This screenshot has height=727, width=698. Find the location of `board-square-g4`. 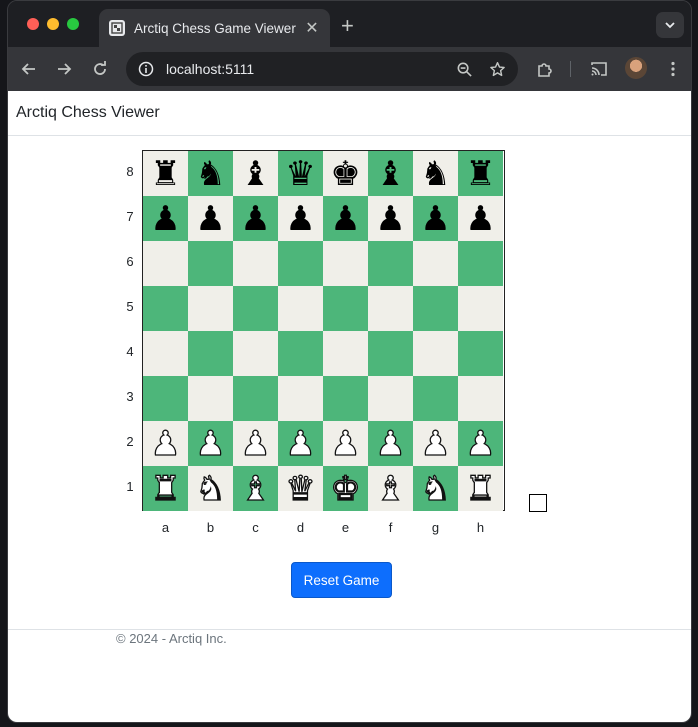

board-square-g4 is located at coordinates (435, 353).